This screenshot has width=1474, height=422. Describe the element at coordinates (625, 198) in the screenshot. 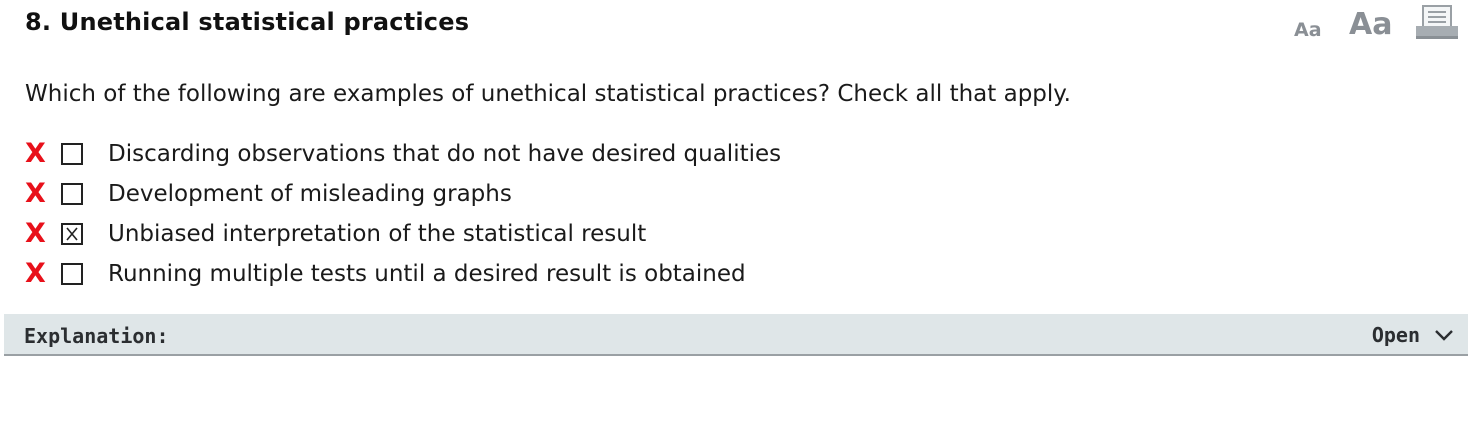

I see `option-row: X Development of misleading graphs` at that location.